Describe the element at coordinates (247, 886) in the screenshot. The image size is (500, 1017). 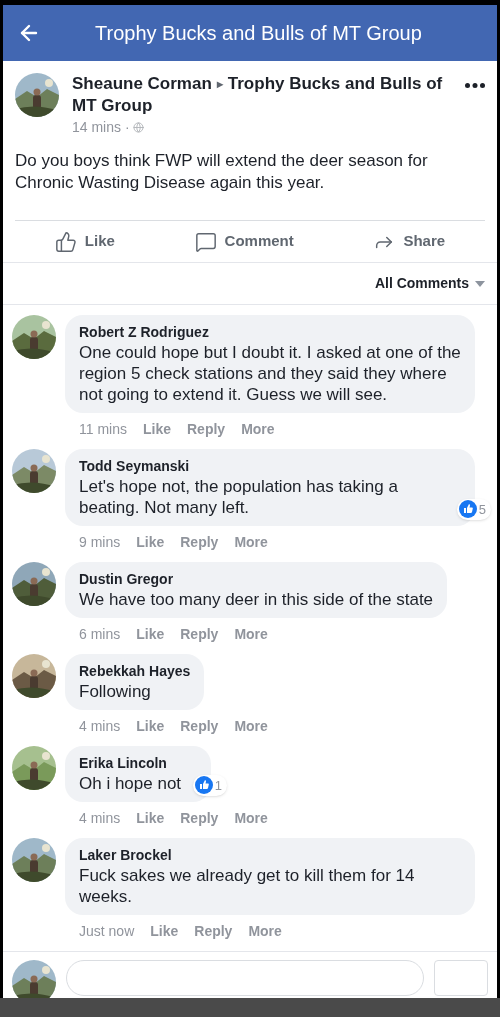
I see `comment-text: Fuck sakes we already get to kill them for 14 weeks.` at that location.